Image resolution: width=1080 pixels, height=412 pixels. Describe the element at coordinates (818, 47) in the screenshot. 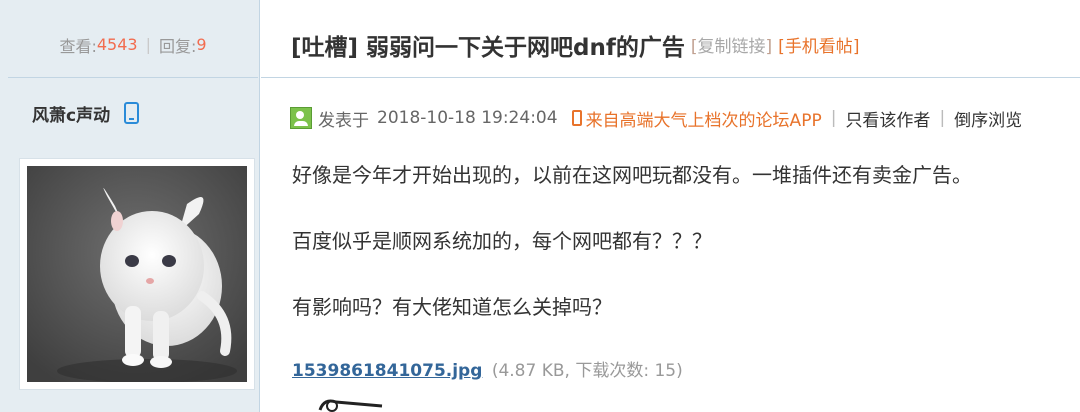

I see `mobile-view-label: 手机看帖` at that location.